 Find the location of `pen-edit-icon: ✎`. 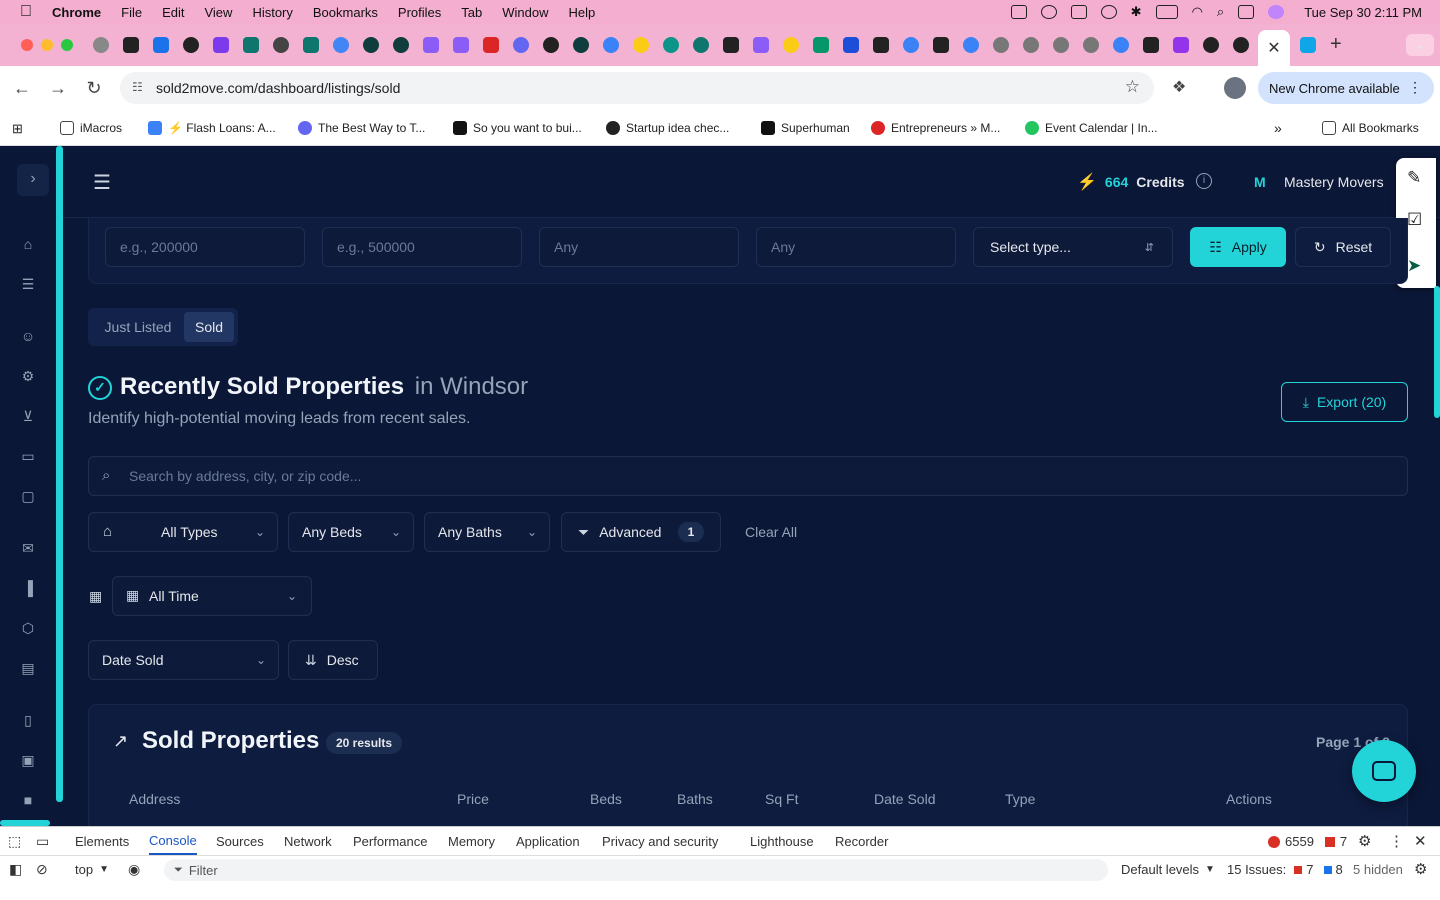

pen-edit-icon: ✎ is located at coordinates (1414, 178).